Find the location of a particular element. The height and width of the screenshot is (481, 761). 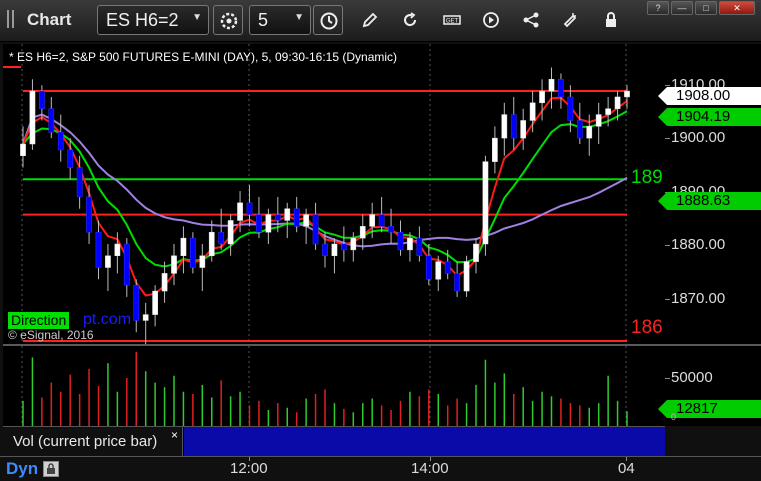

get-data-button: GET is located at coordinates (452, 20).